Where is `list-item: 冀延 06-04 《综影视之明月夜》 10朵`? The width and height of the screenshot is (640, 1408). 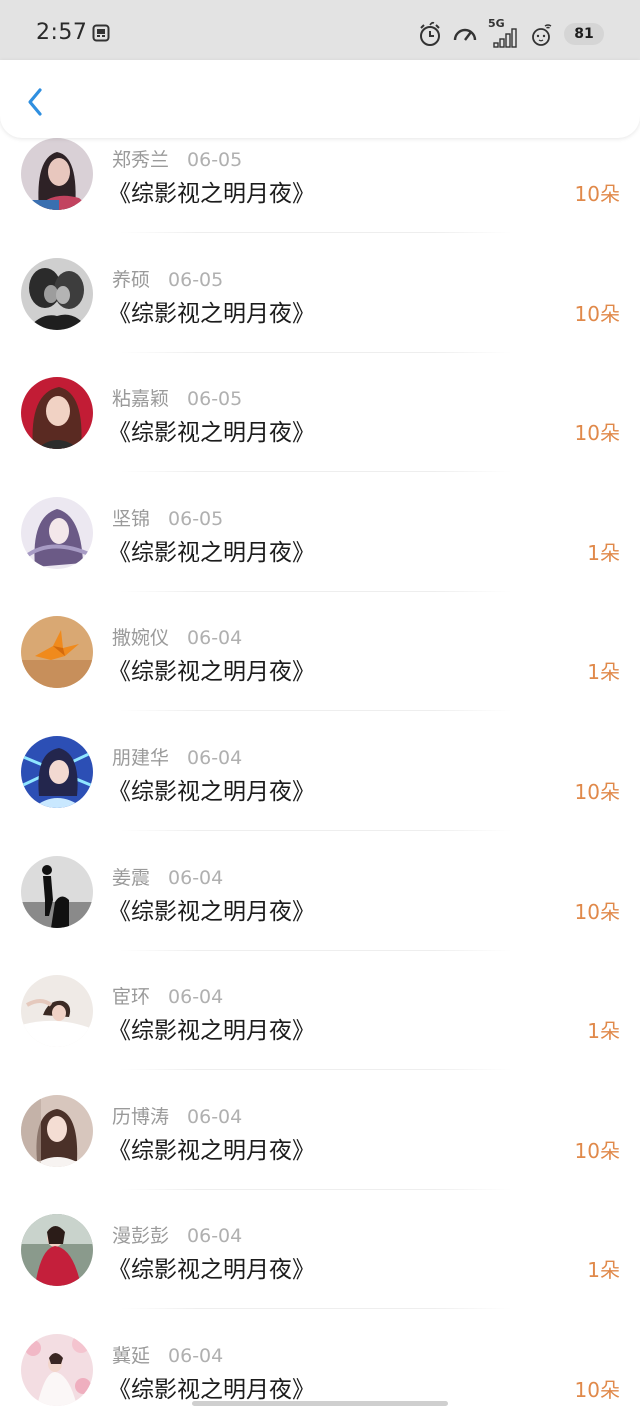 list-item: 冀延 06-04 《综影视之明月夜》 10朵 is located at coordinates (320, 1370).